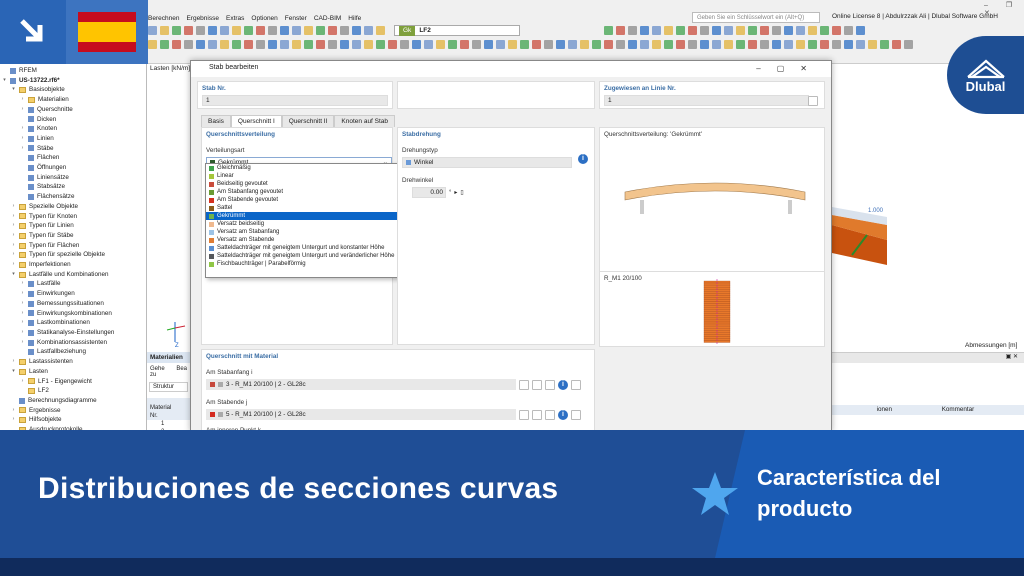 The width and height of the screenshot is (1024, 576). I want to click on pick-angle-icon: ▯, so click(461, 192).